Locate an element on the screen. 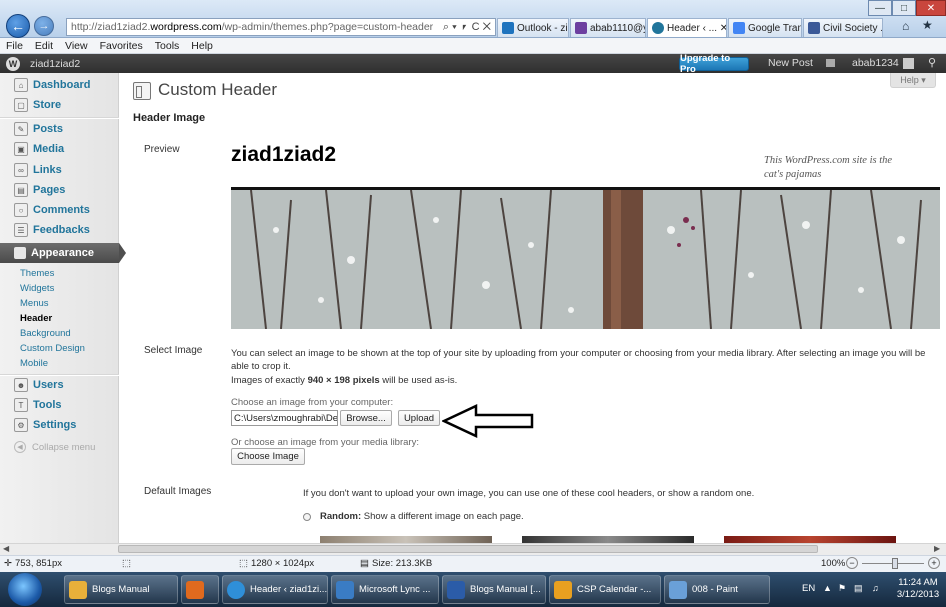 Image resolution: width=946 pixels, height=607 pixels. start-button is located at coordinates (25, 589).